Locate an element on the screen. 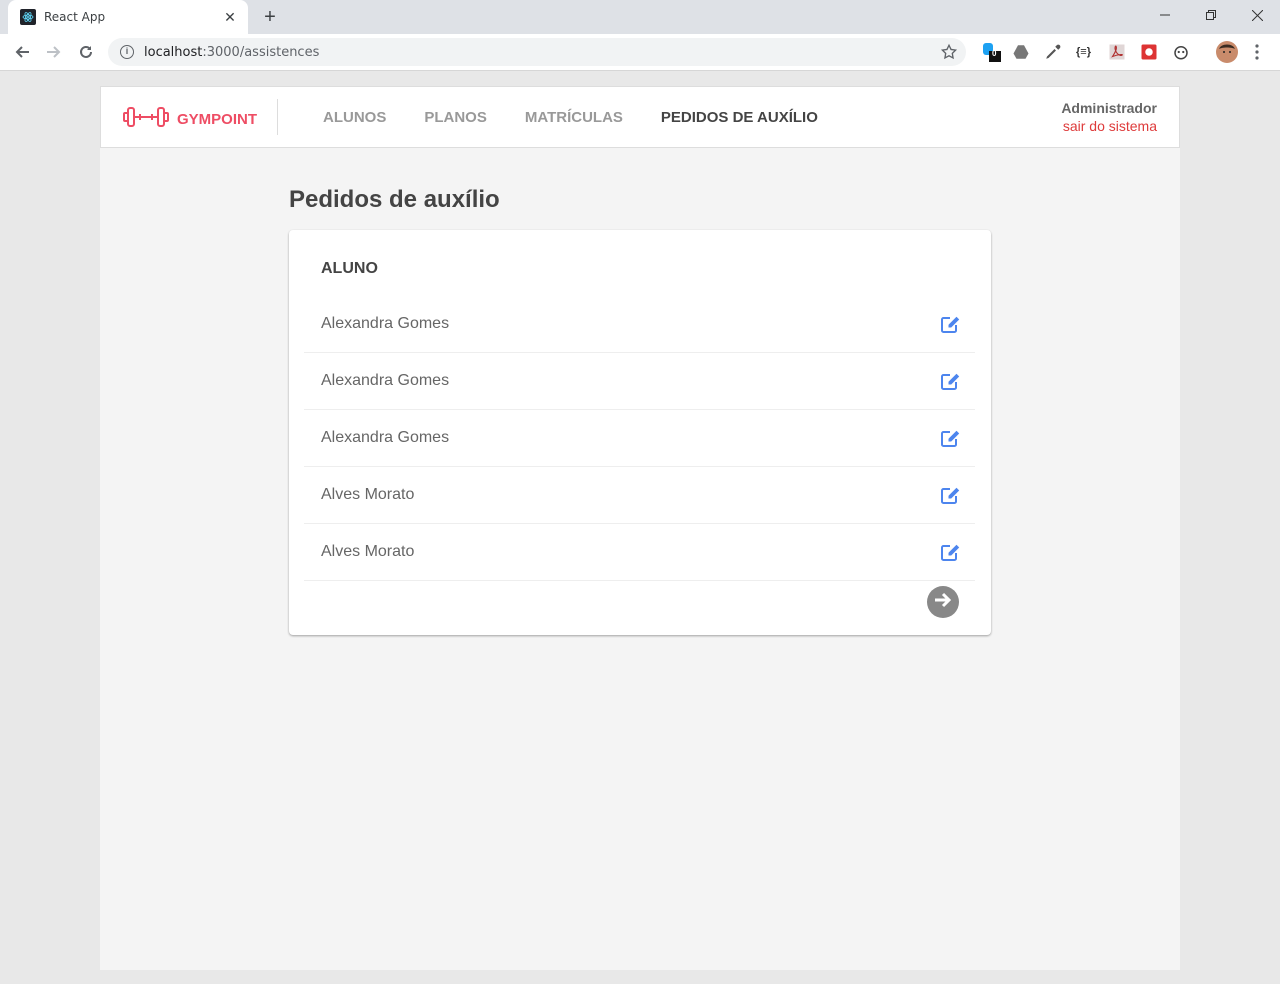 Image resolution: width=1280 pixels, height=984 pixels. info-icon: i is located at coordinates (127, 52).